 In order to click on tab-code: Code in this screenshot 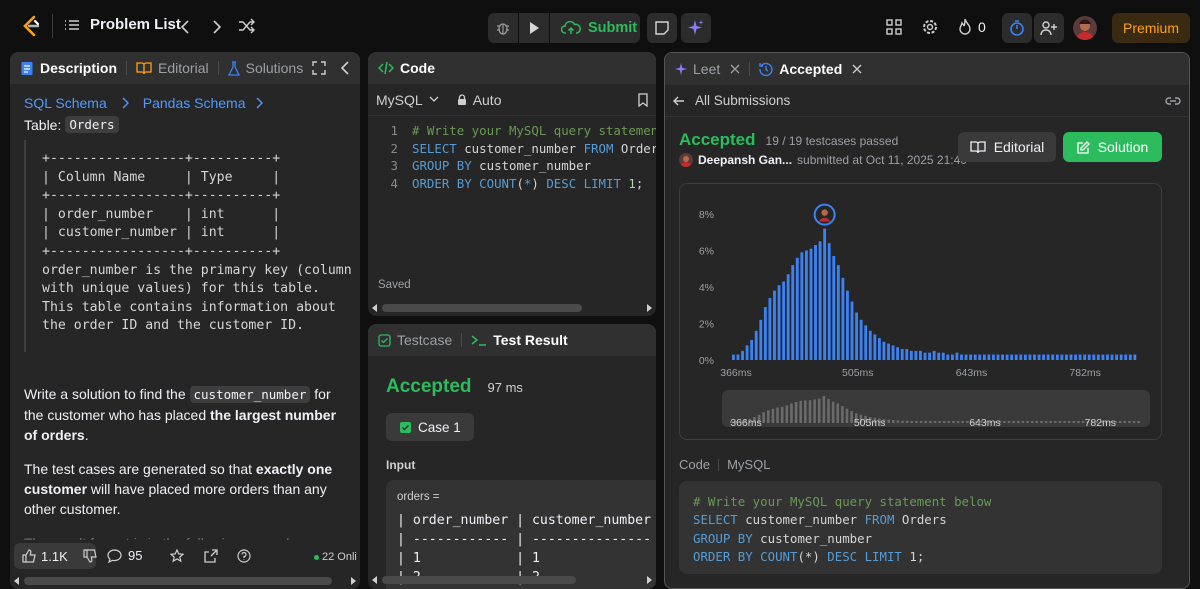, I will do `click(406, 68)`.